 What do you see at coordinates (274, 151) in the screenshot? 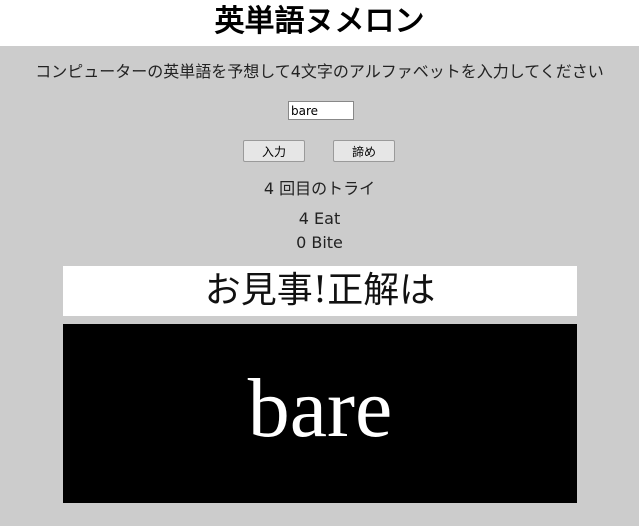
I see `enter-button: 入力` at bounding box center [274, 151].